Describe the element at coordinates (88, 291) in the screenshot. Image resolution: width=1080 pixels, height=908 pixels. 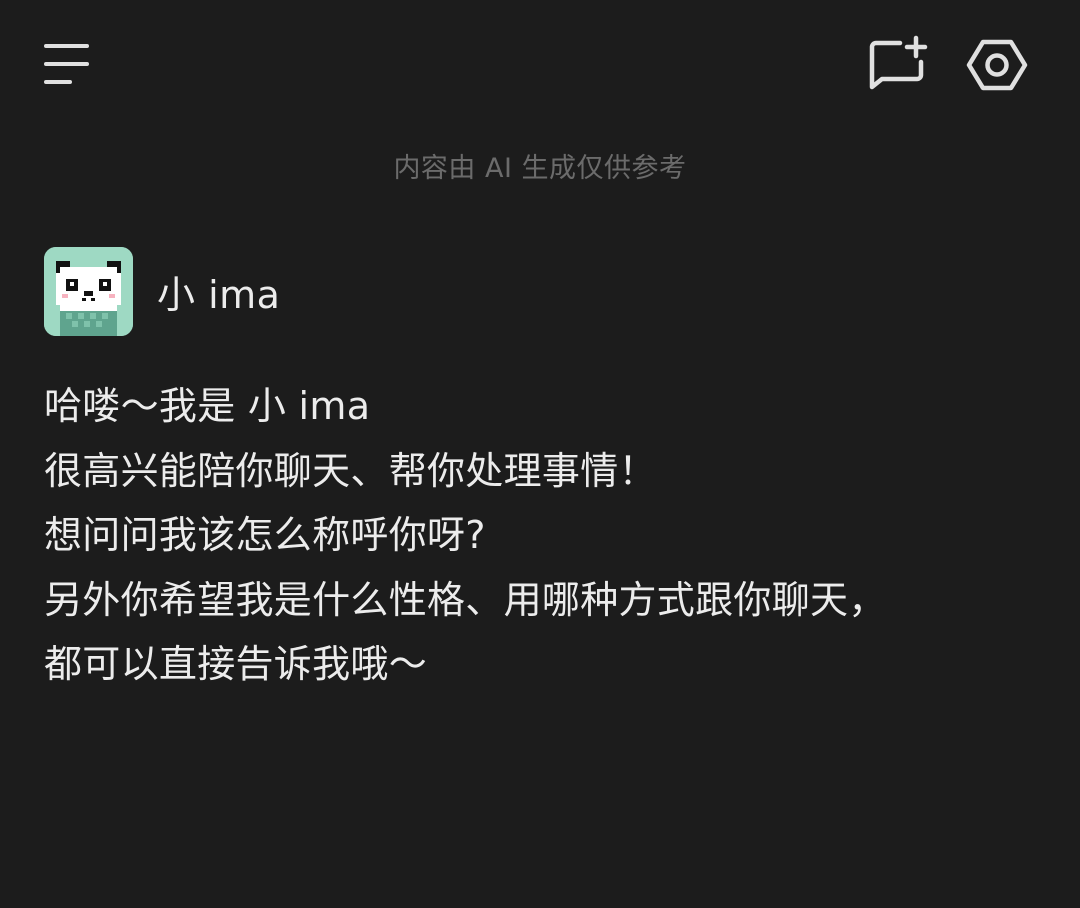
I see `panda-avatar` at that location.